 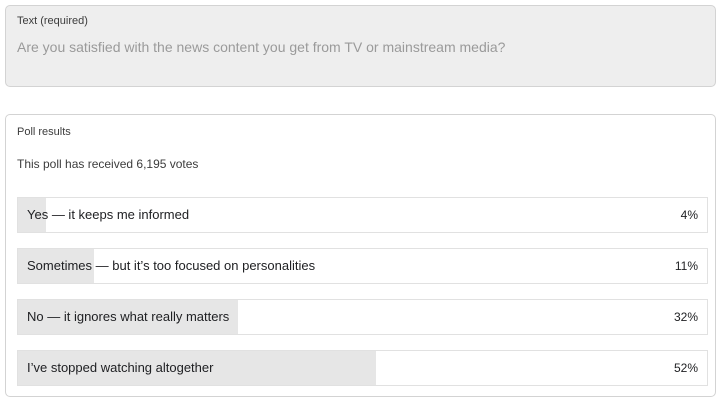 I want to click on poll-option-label: Yes — it keeps me informed, so click(x=108, y=214).